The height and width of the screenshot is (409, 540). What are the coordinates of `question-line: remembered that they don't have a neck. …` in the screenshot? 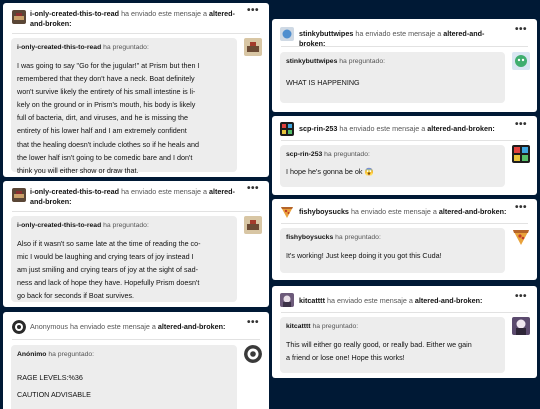 It's located at (106, 79).